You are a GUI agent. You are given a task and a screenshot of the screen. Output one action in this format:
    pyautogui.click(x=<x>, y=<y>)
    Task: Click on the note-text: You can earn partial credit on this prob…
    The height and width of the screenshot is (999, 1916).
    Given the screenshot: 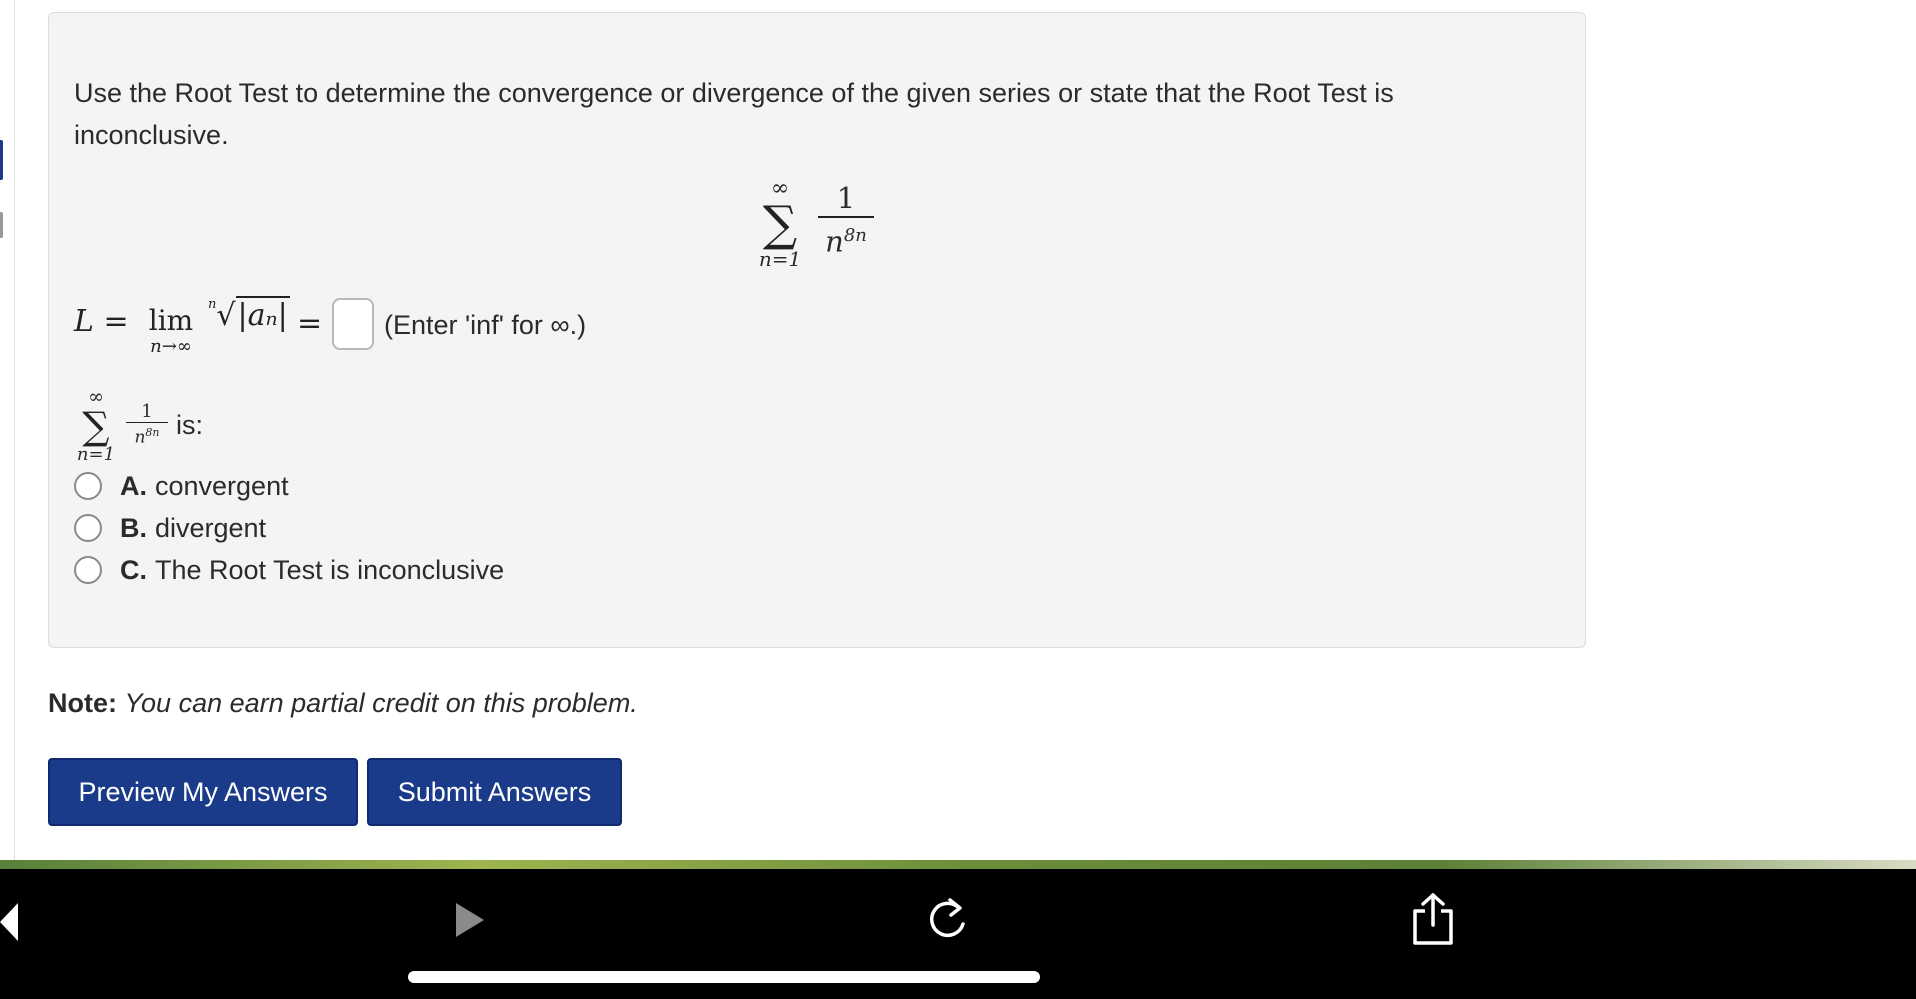 What is the action you would take?
    pyautogui.click(x=381, y=703)
    